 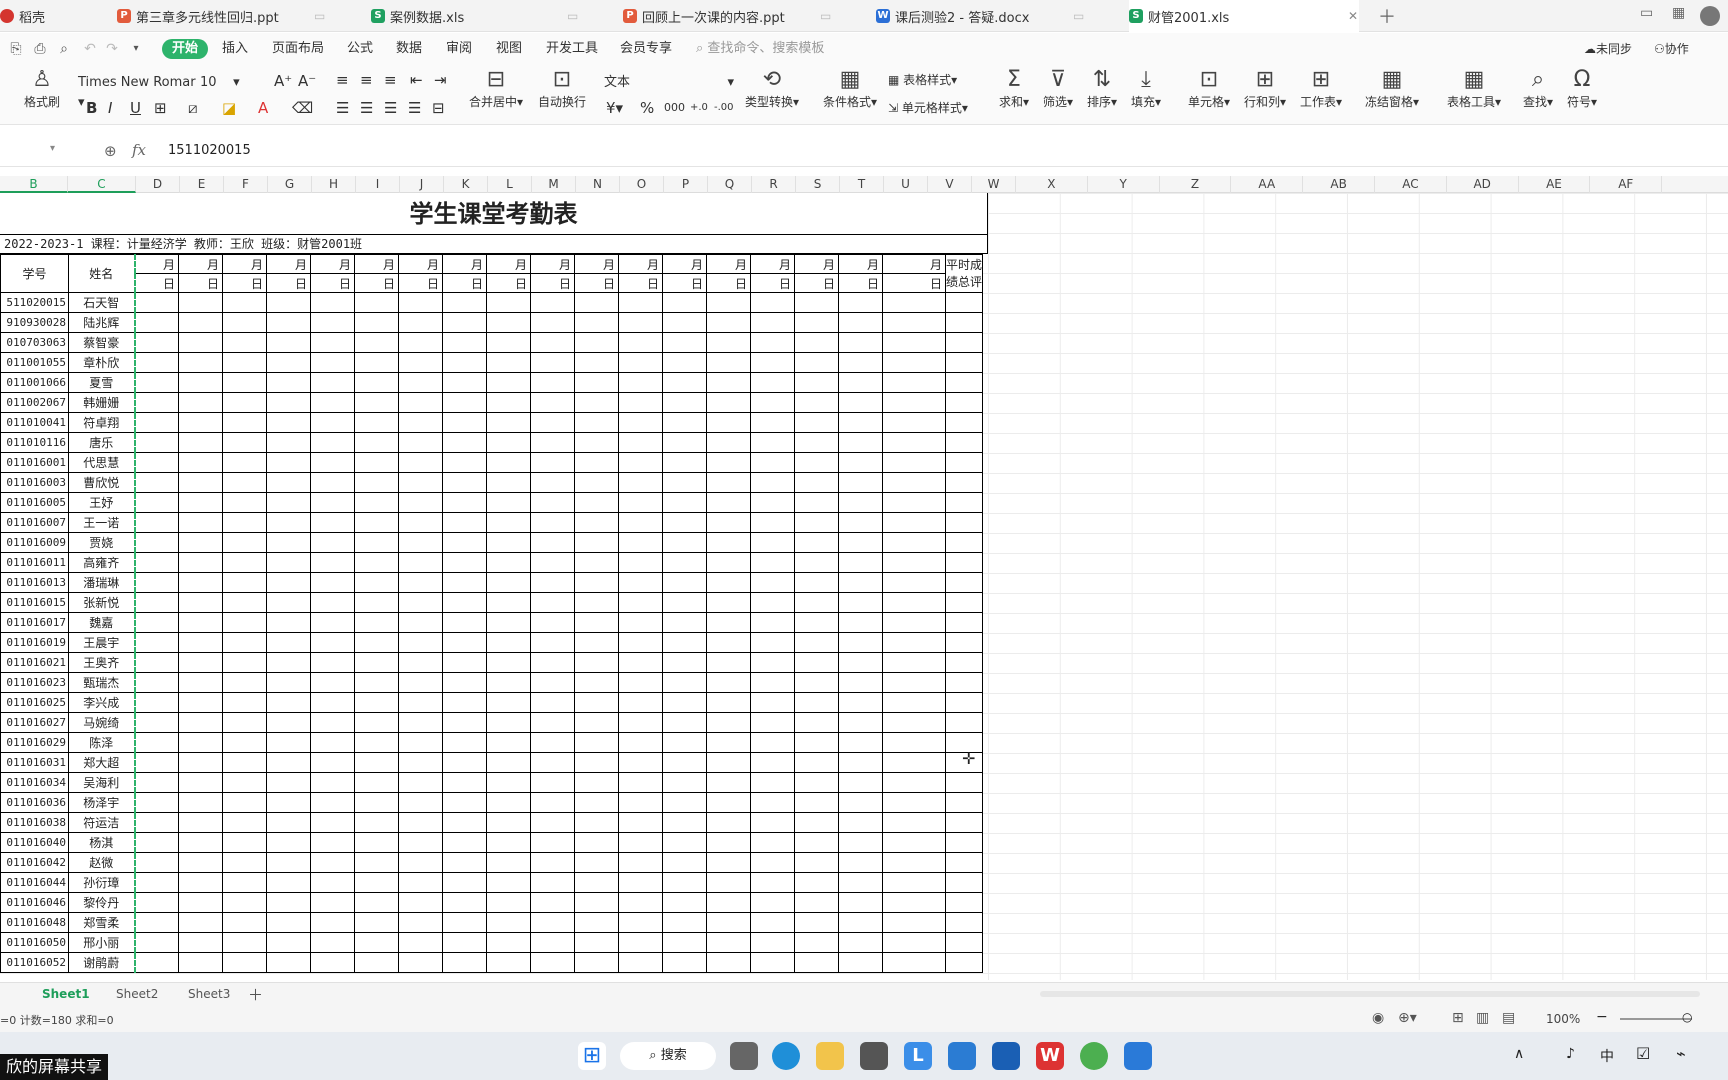 I want to click on column-header-i: I, so click(x=378, y=184).